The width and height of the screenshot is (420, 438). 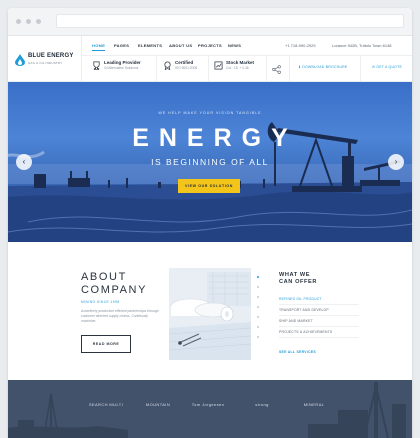 What do you see at coordinates (319, 310) in the screenshot?
I see `offer-item: TRANSPORT AND DEVELOP` at bounding box center [319, 310].